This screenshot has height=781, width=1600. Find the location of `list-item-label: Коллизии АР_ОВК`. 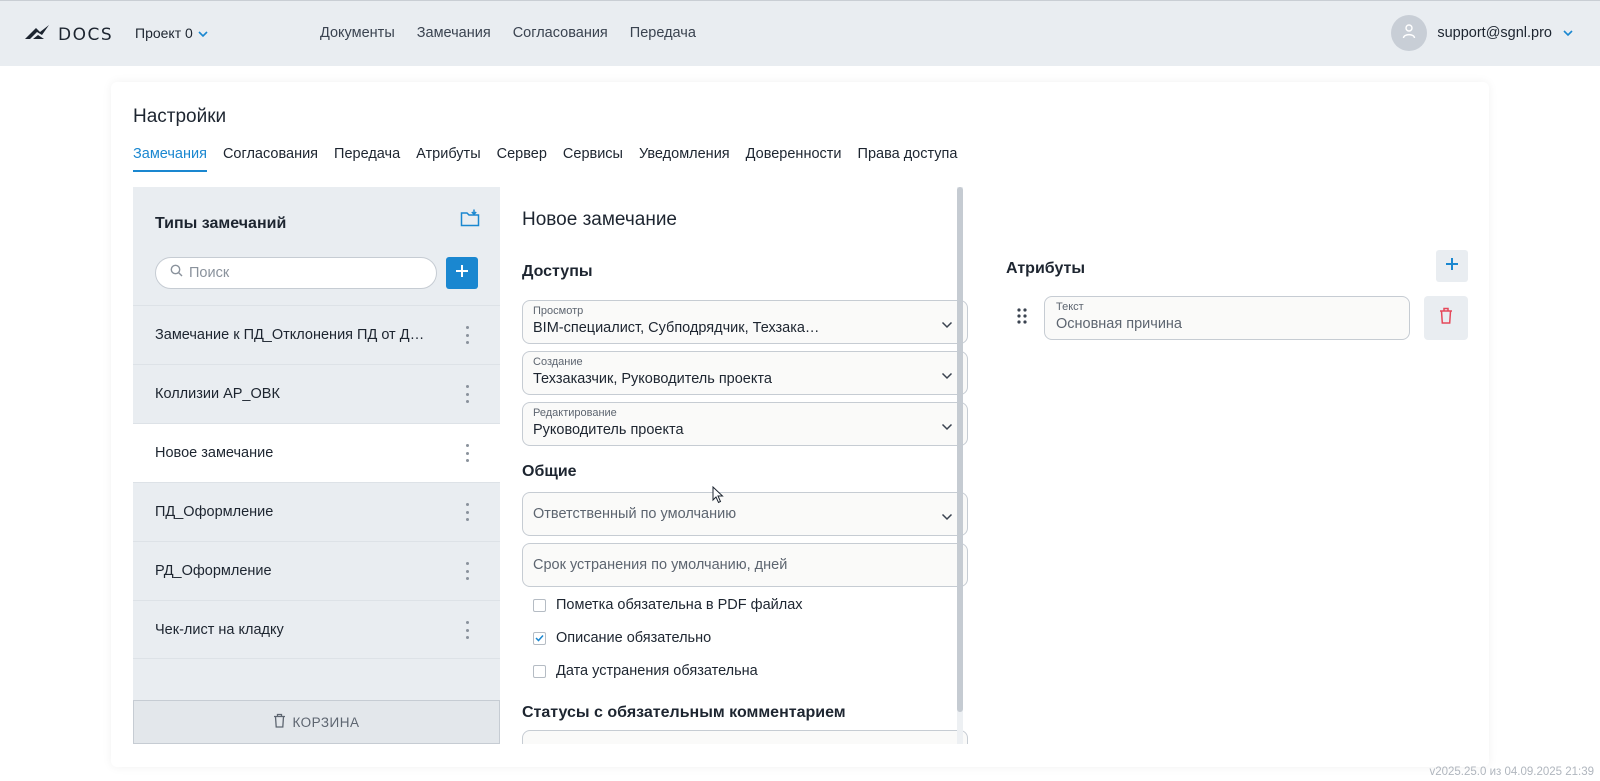

list-item-label: Коллизии АР_ОВК is located at coordinates (217, 394).